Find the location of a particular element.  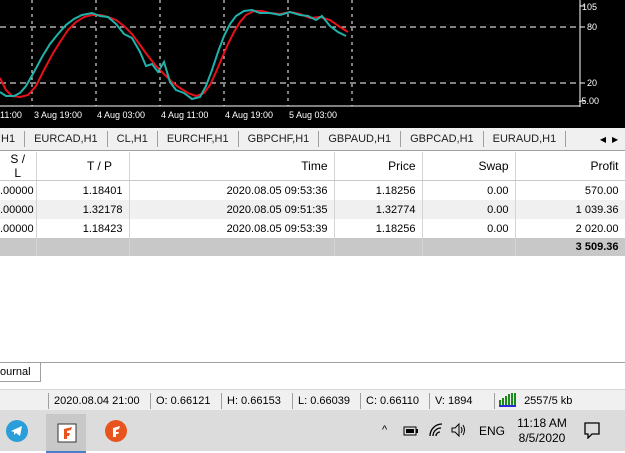

y-label-105: 105 is located at coordinates (589, 7).